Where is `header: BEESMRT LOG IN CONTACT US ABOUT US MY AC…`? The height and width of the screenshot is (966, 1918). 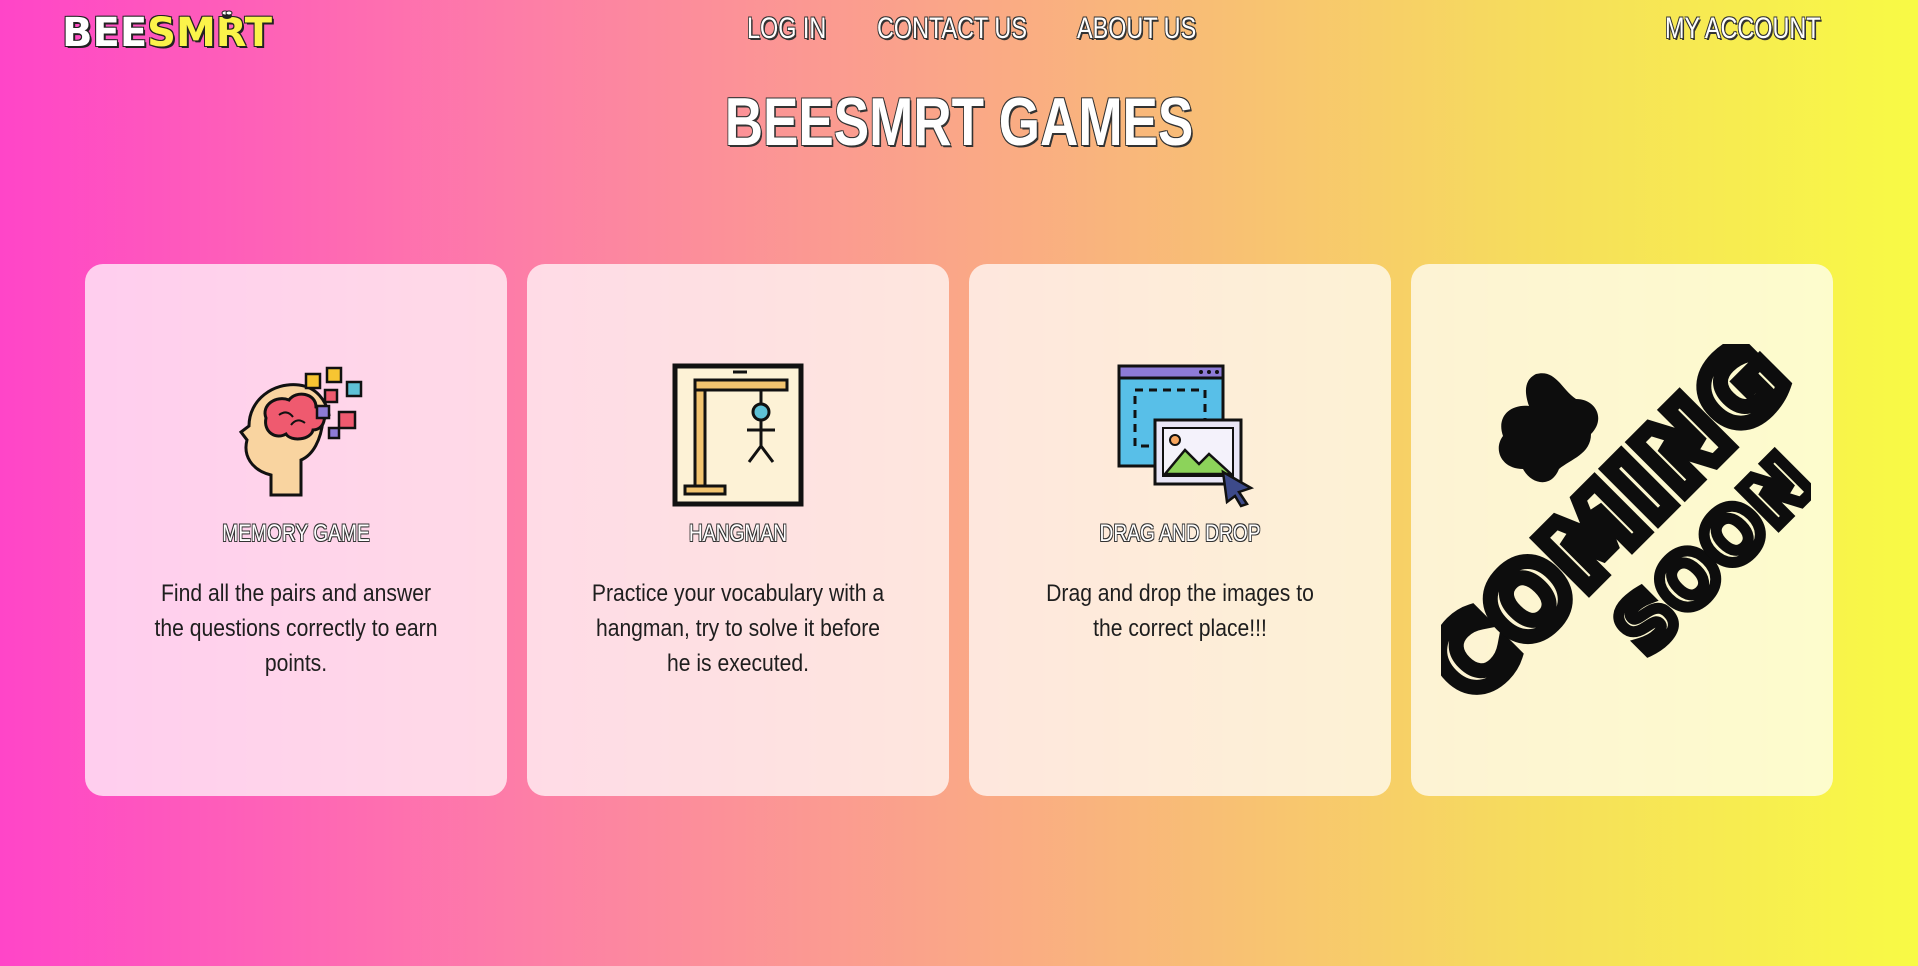
header: BEESMRT LOG IN CONTACT US ABOUT US MY AC… is located at coordinates (959, 32).